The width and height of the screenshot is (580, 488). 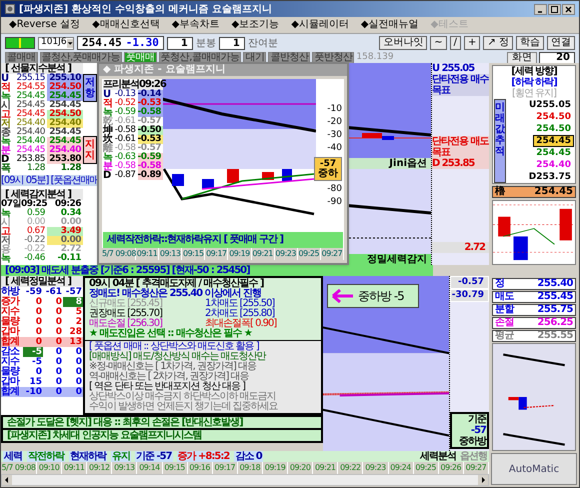 What do you see at coordinates (6, 231) in the screenshot?
I see `row-label: 고` at bounding box center [6, 231].